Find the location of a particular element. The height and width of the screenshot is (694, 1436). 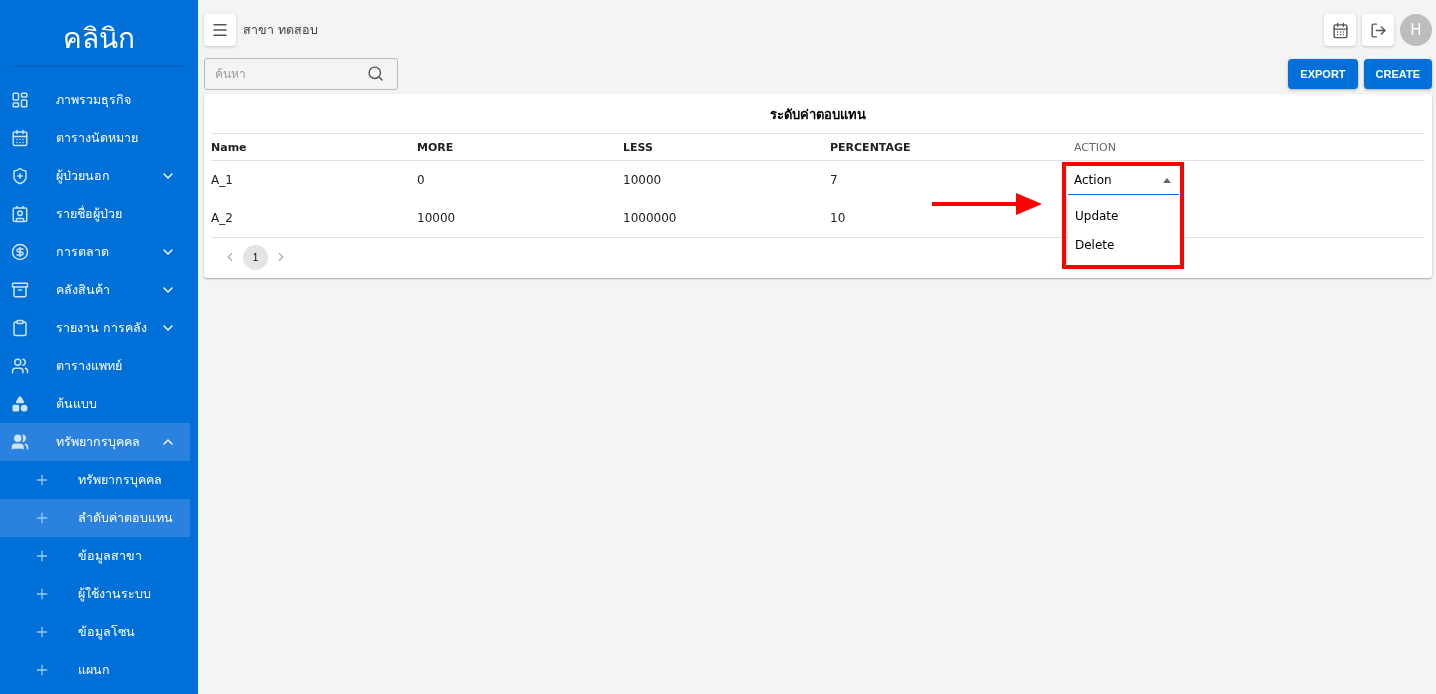

column-header: MORE is located at coordinates (520, 147).